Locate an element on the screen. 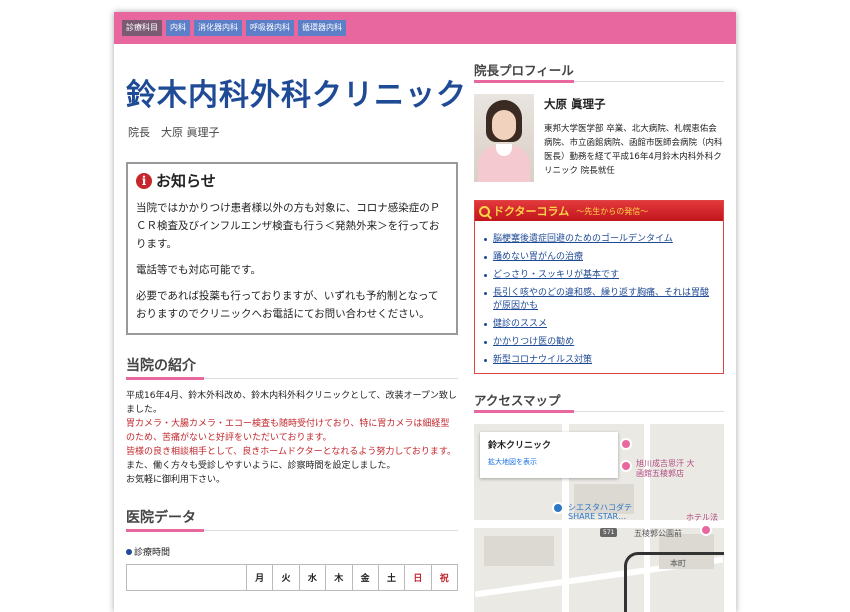 The image size is (850, 612). map-enlarge-link: 拡大地図を表示 is located at coordinates (549, 462).